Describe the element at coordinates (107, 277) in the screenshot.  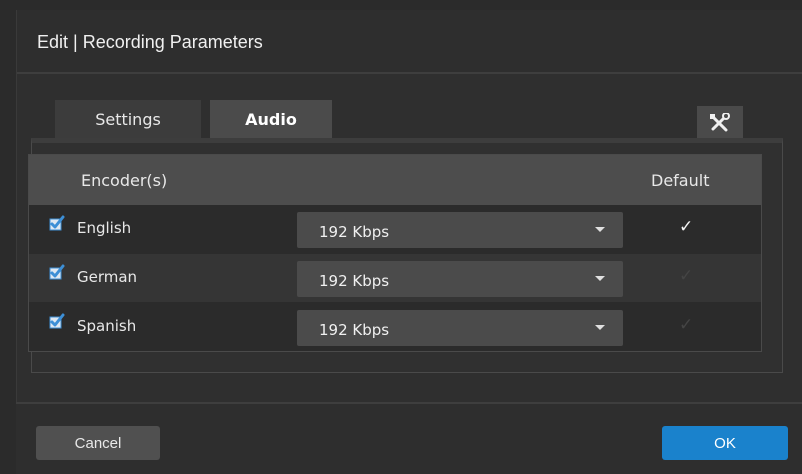
I see `encoder-language: German` at that location.